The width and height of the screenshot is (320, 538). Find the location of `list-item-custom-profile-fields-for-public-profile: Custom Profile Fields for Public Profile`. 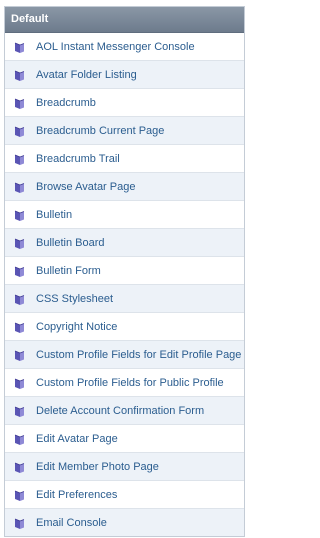

list-item-custom-profile-fields-for-public-profile: Custom Profile Fields for Public Profile is located at coordinates (124, 383).